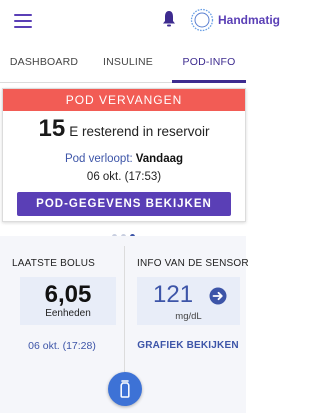 The width and height of the screenshot is (320, 413). What do you see at coordinates (188, 316) in the screenshot?
I see `sensor-unit: mg/dL` at bounding box center [188, 316].